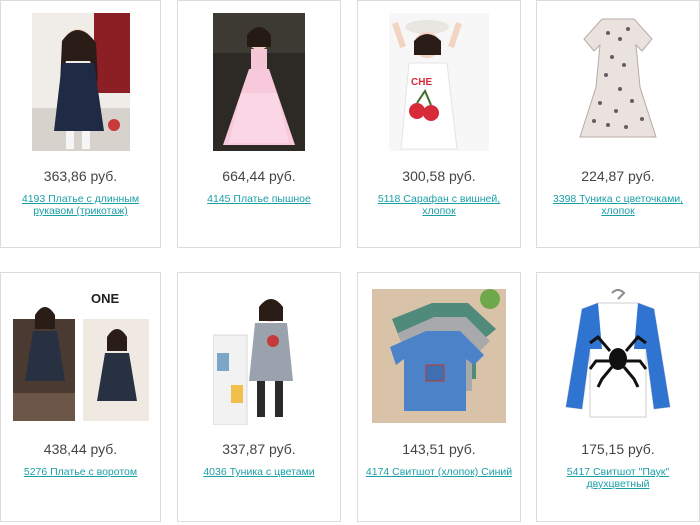 The image size is (700, 525). What do you see at coordinates (259, 176) in the screenshot?
I see `product-price: 664,44 руб.` at bounding box center [259, 176].